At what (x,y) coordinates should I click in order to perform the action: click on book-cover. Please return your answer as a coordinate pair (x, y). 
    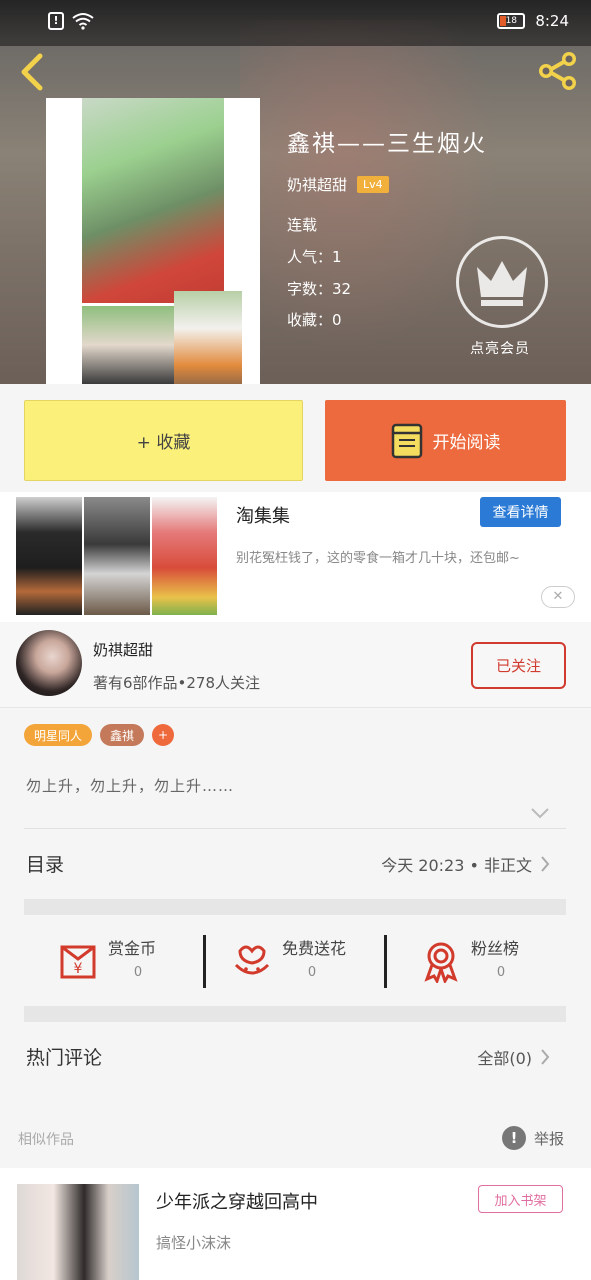
    Looking at the image, I should click on (153, 241).